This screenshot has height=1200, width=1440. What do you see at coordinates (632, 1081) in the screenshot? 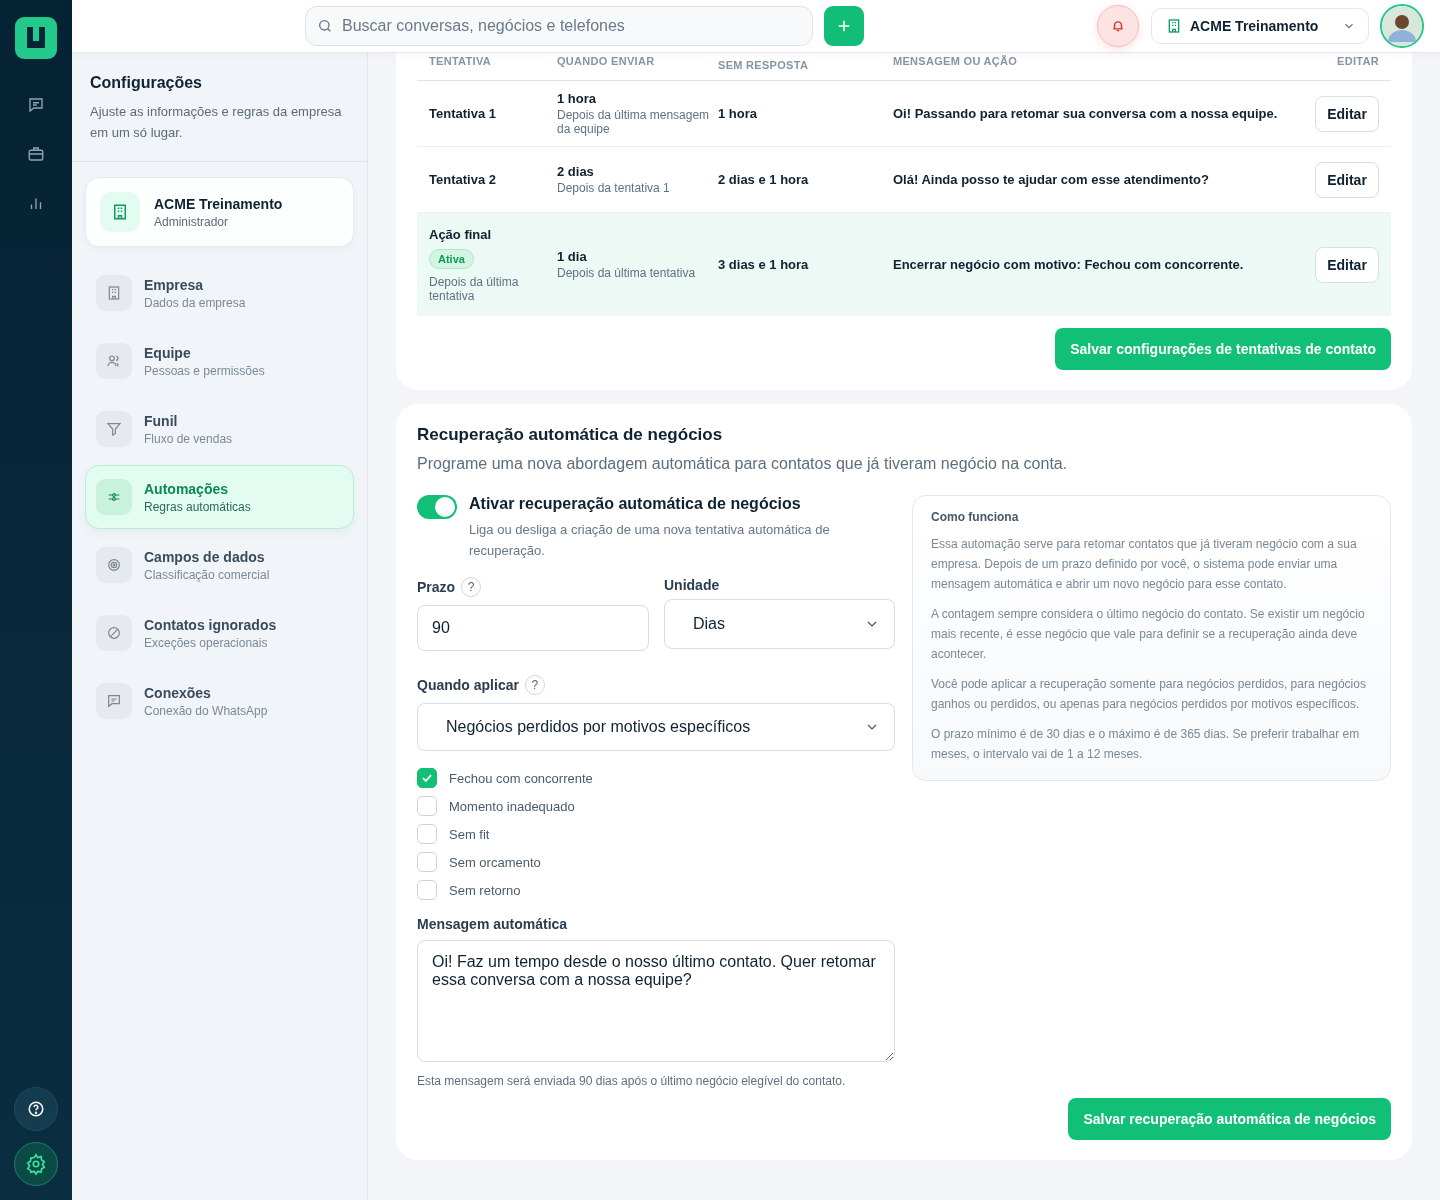
I see `message-footnote: Esta mensagem será enviada 90 dias após o último negócio elegível do contato.` at bounding box center [632, 1081].